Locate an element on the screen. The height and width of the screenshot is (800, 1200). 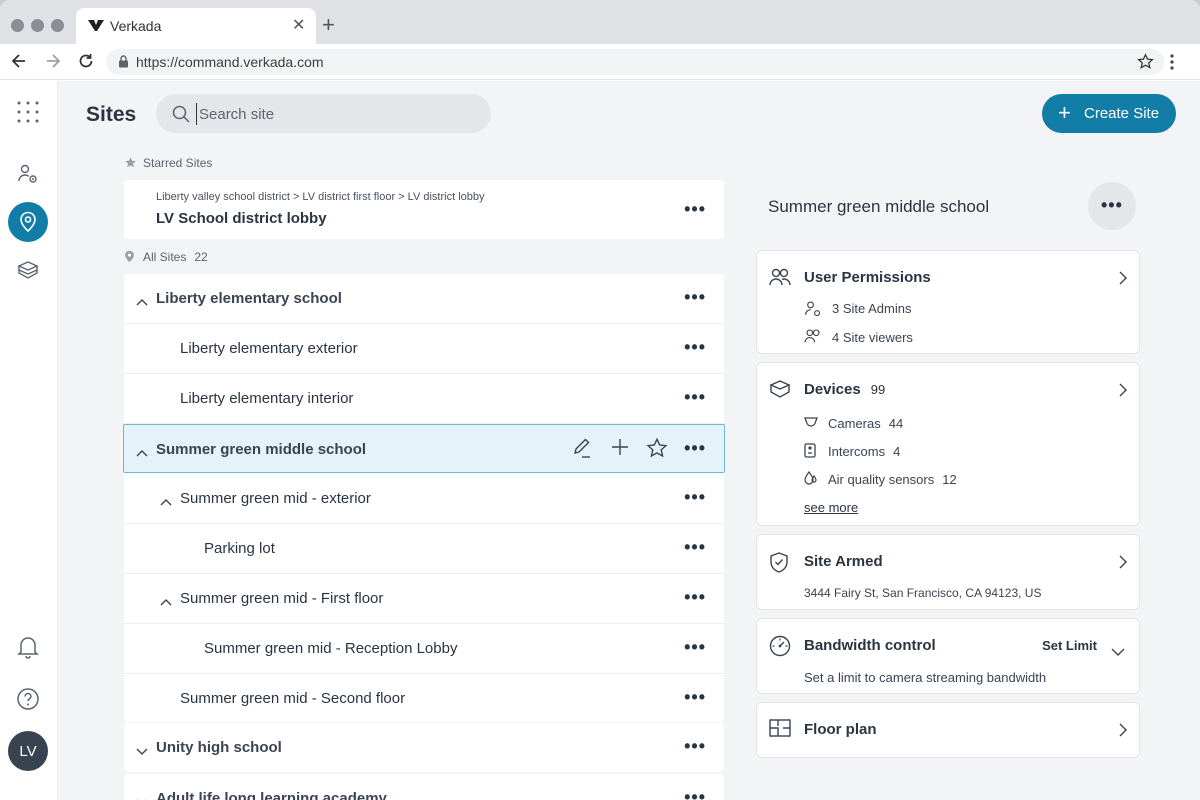
site-row: Summer green mid - Reception Lobby ••• is located at coordinates (424, 649).